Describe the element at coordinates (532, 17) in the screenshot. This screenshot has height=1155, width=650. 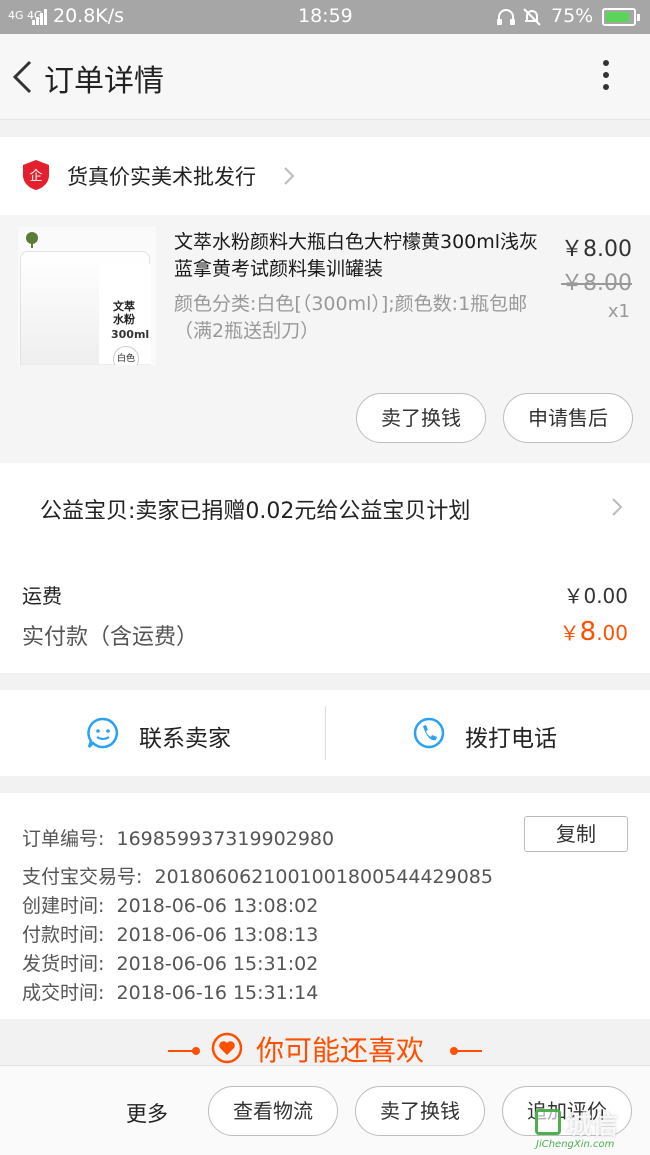
I see `mute-bell-icon` at that location.